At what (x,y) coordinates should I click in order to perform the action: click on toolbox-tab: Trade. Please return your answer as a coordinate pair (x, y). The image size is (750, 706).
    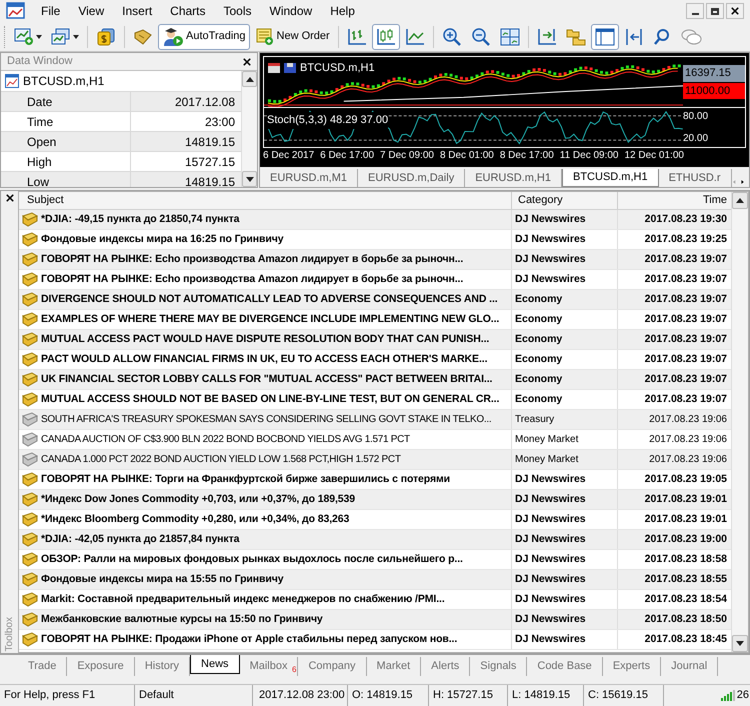
    Looking at the image, I should click on (43, 666).